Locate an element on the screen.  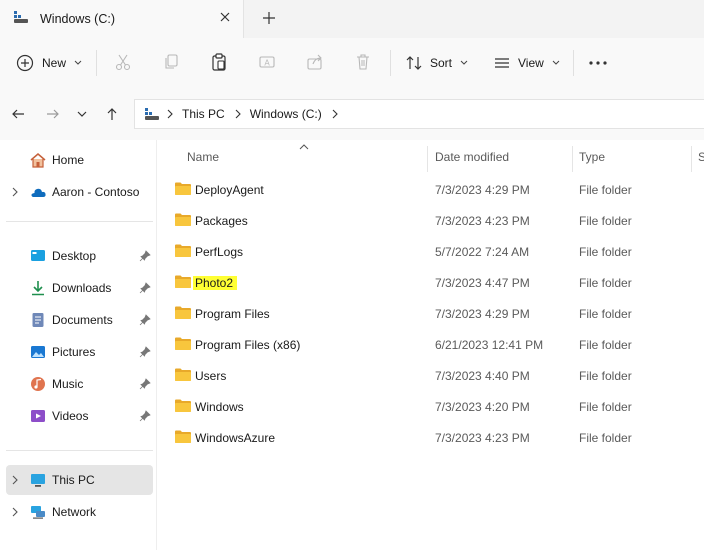
view-label: View is located at coordinates (531, 63).